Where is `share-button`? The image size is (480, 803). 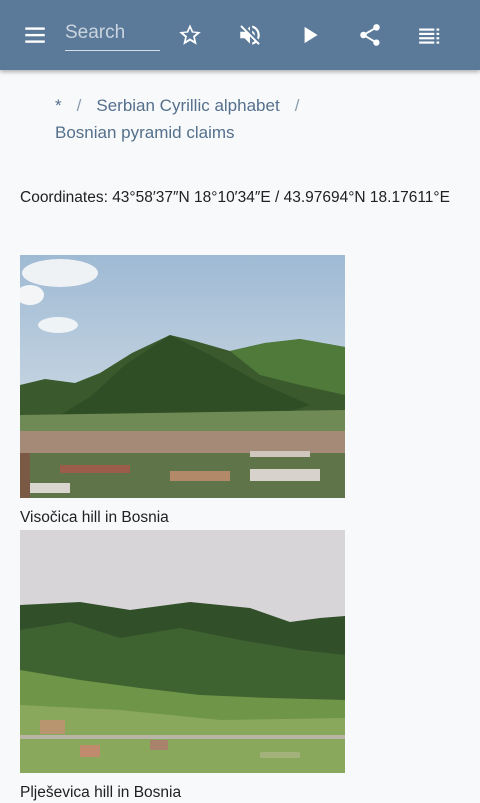
share-button is located at coordinates (370, 35).